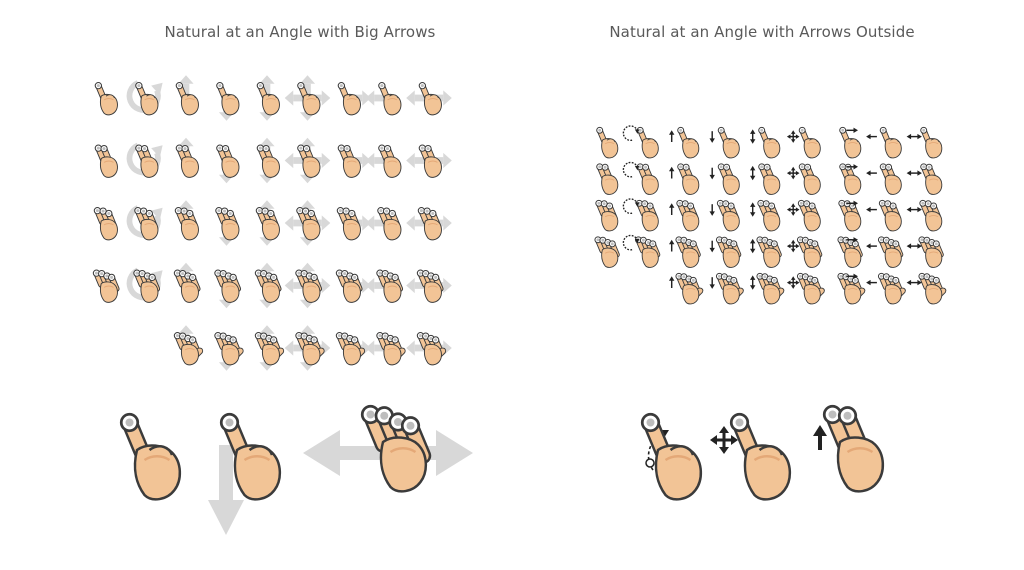  What do you see at coordinates (388, 448) in the screenshot?
I see `large-four-leftright-gesture-icon` at bounding box center [388, 448].